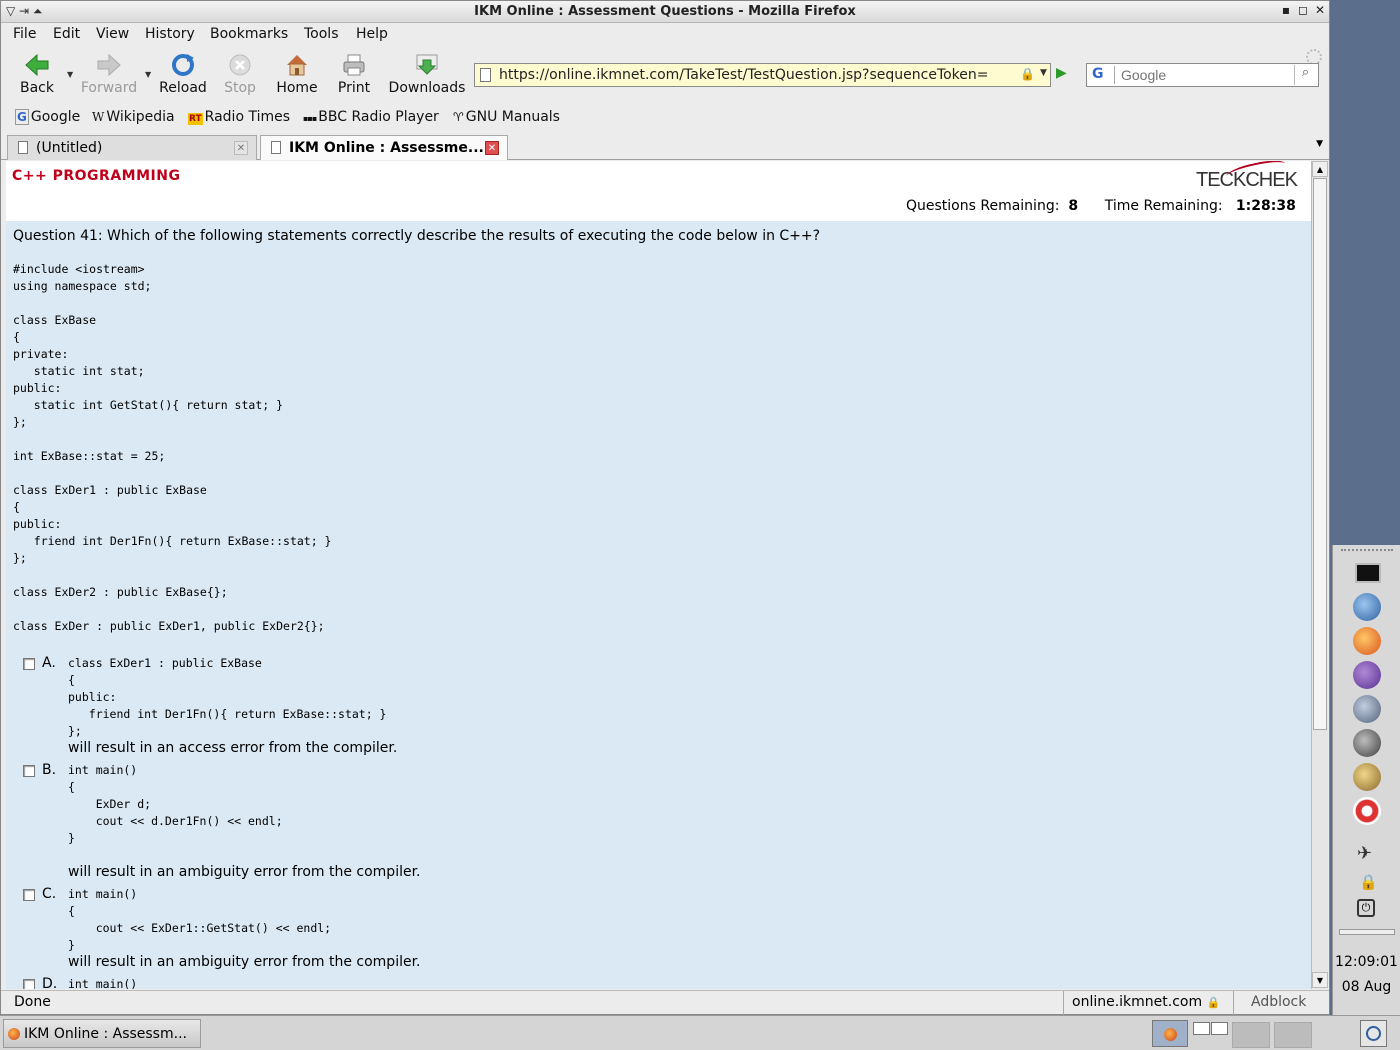 Image resolution: width=1400 pixels, height=1050 pixels. I want to click on tab-ikm-online: IKM Online : Assessme... ✕, so click(384, 147).